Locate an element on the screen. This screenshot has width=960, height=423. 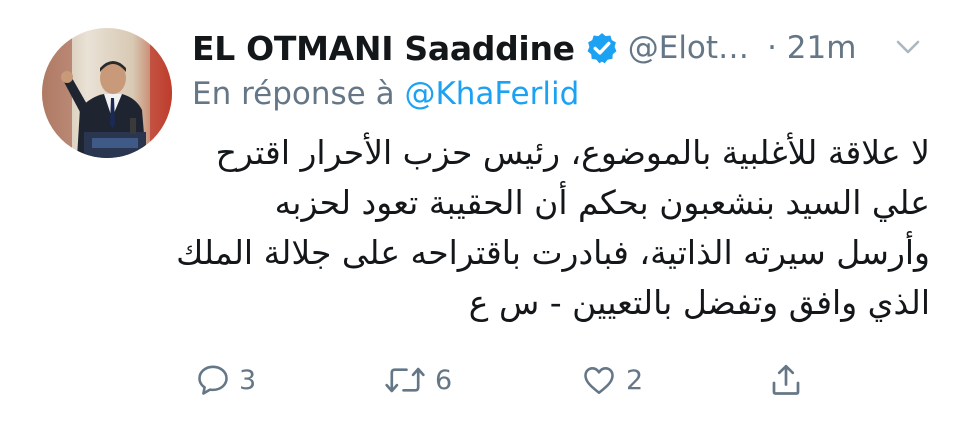
avatar is located at coordinates (107, 93).